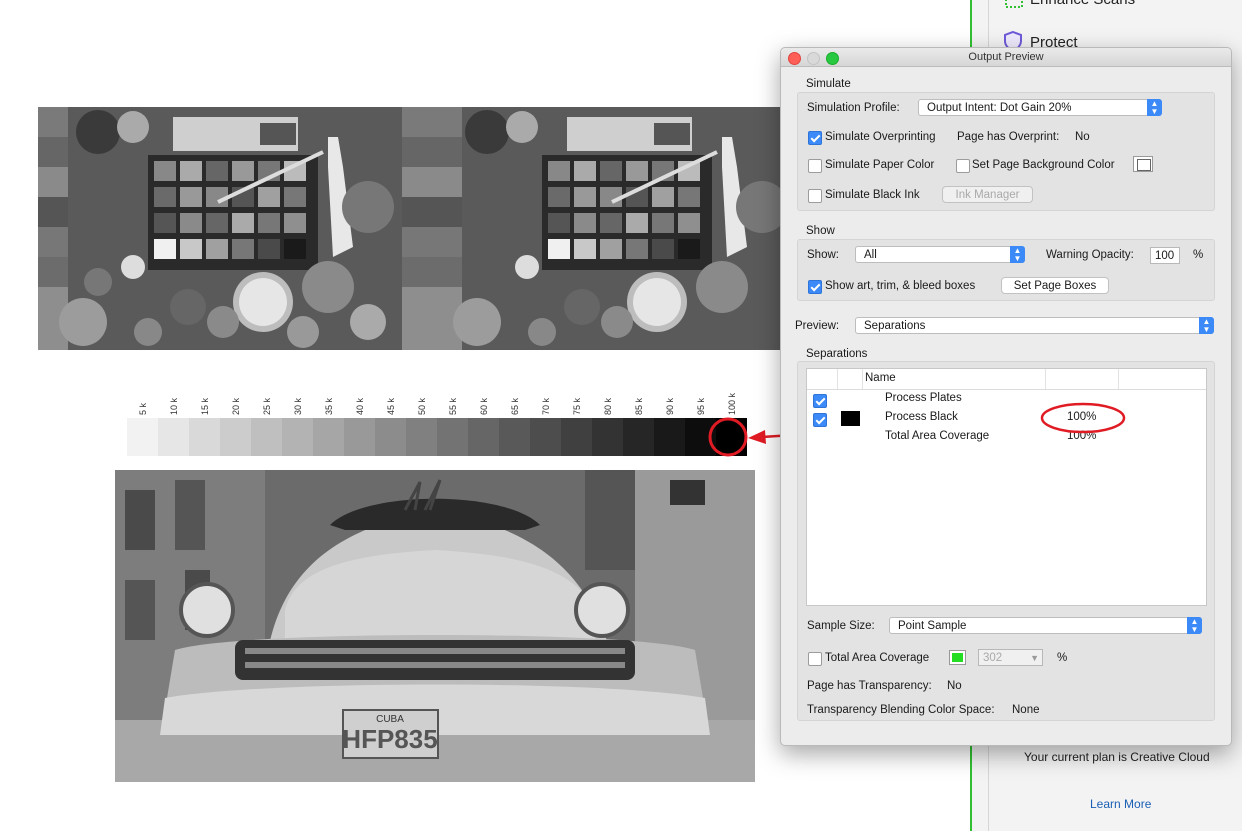 The width and height of the screenshot is (1242, 831). I want to click on plan-text: Your current plan is Creative Cloud, so click(1117, 757).